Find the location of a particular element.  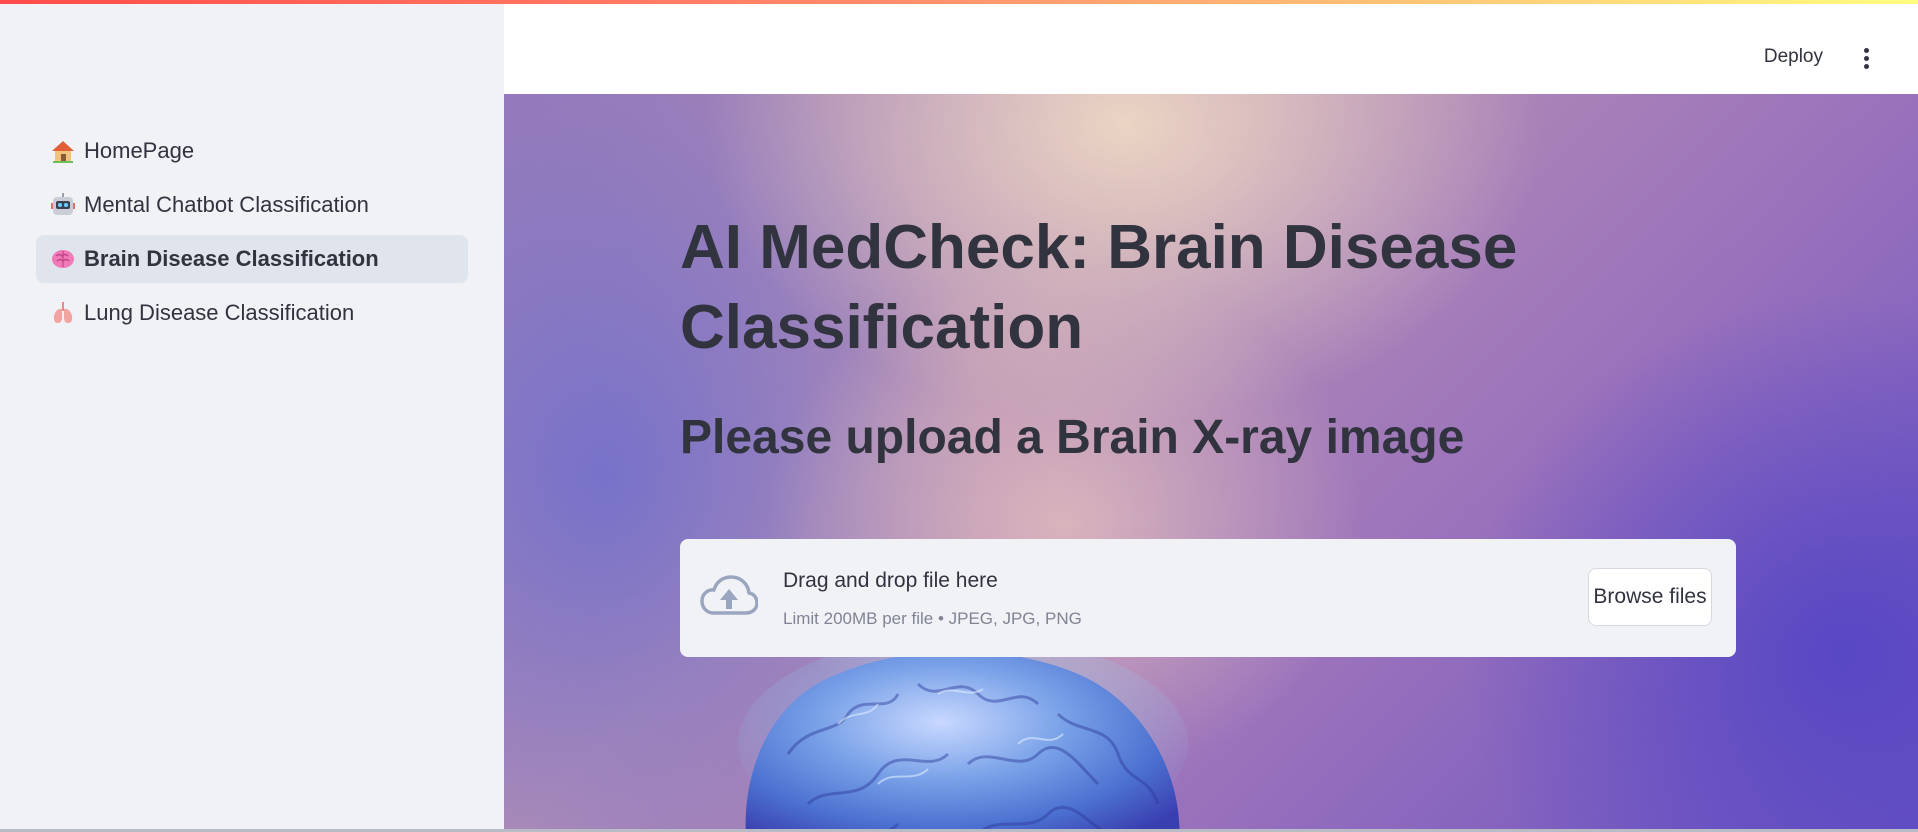

dropzone-instructions: Drag and drop file here is located at coordinates (890, 580).